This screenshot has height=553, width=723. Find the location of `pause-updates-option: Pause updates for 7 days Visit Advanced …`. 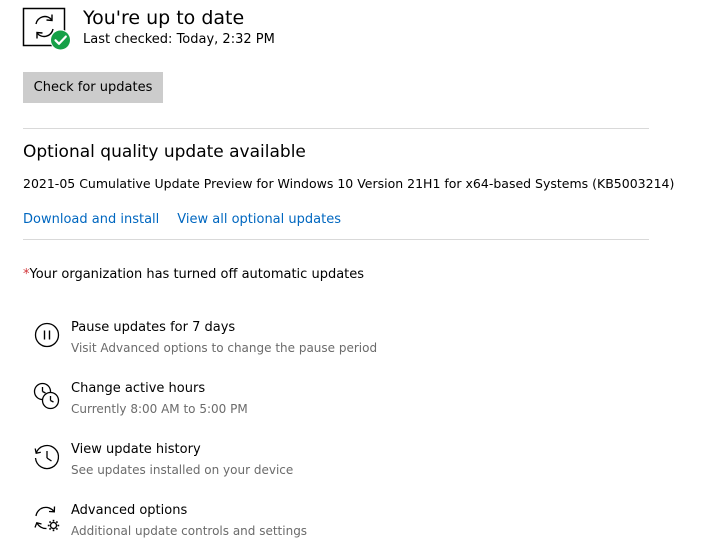

pause-updates-option: Pause updates for 7 days Visit Advanced … is located at coordinates (204, 338).